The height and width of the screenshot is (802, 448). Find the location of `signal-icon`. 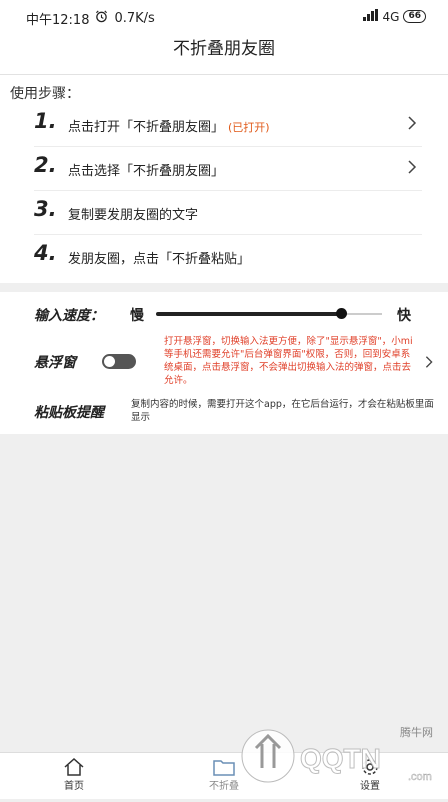

signal-icon is located at coordinates (370, 16).